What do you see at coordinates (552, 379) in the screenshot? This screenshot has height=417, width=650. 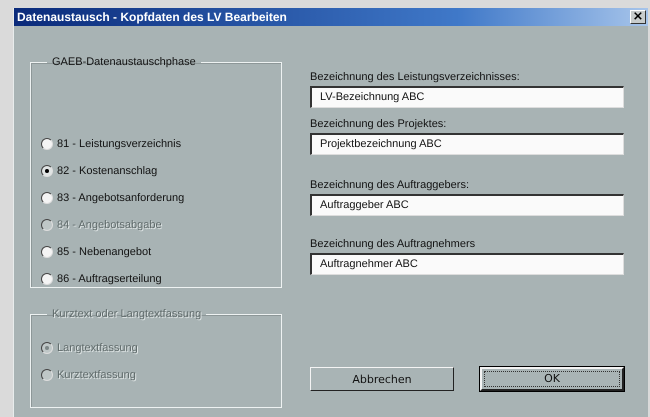 I see `dialog-button: OK` at bounding box center [552, 379].